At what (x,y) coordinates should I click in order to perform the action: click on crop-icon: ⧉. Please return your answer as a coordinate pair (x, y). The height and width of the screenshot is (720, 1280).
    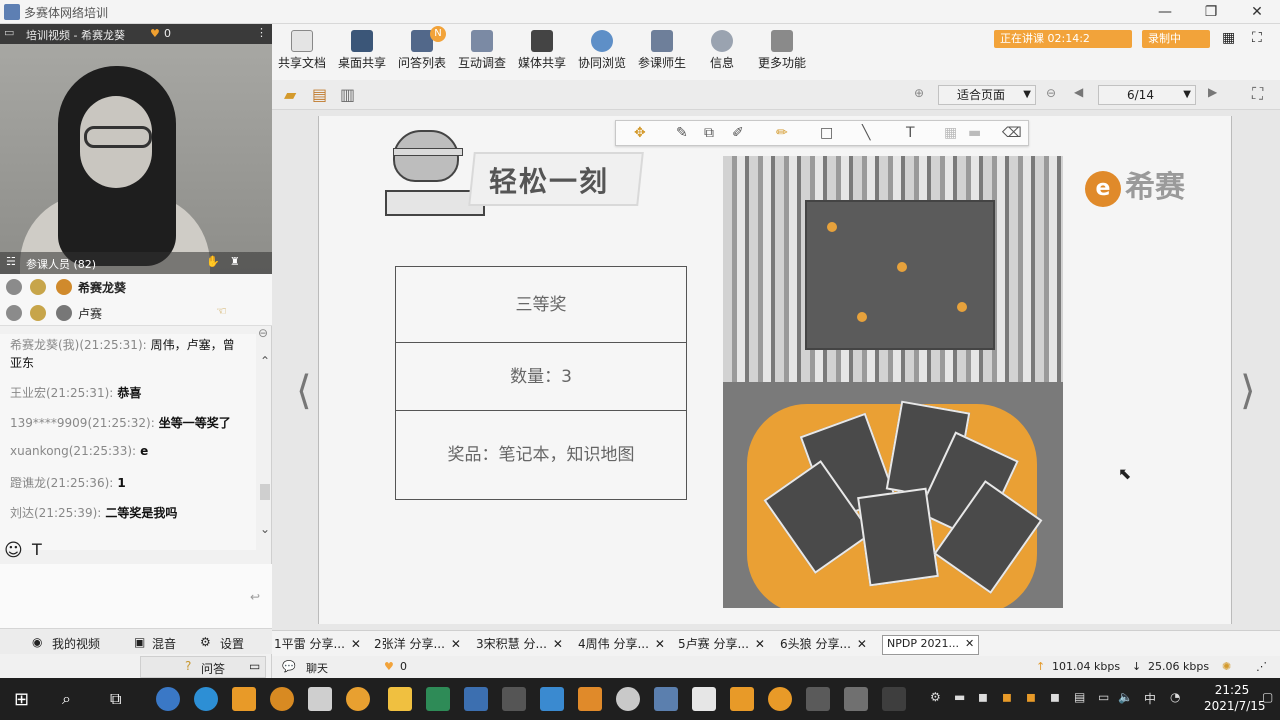
    Looking at the image, I should click on (709, 133).